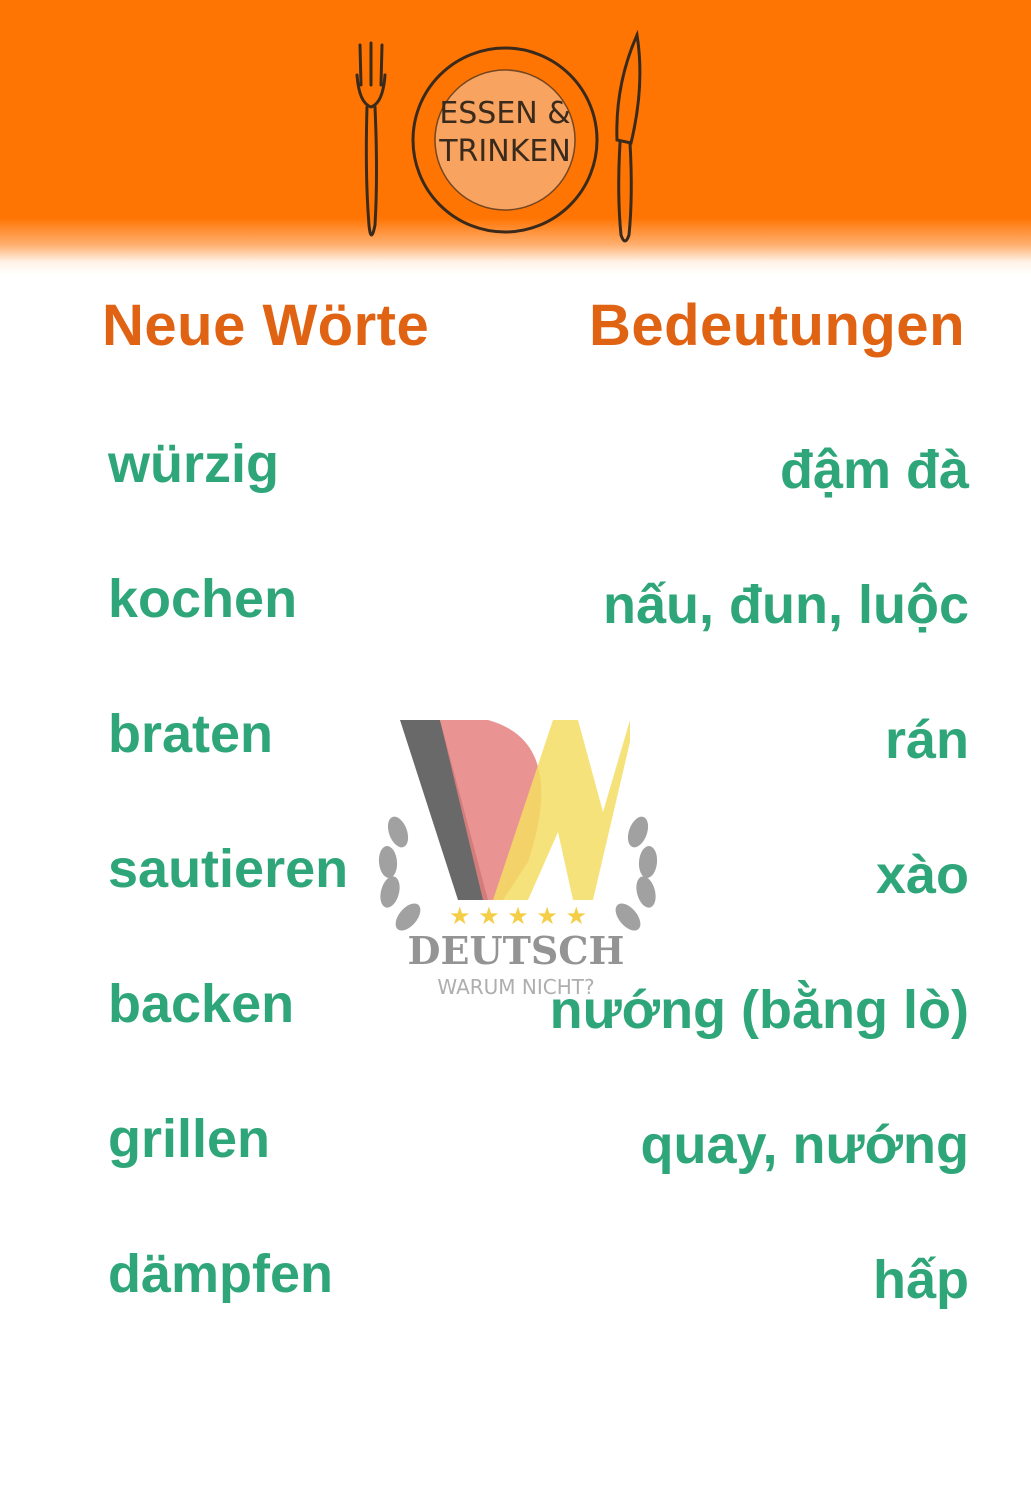  Describe the element at coordinates (193, 464) in the screenshot. I see `word-german: würzig` at that location.